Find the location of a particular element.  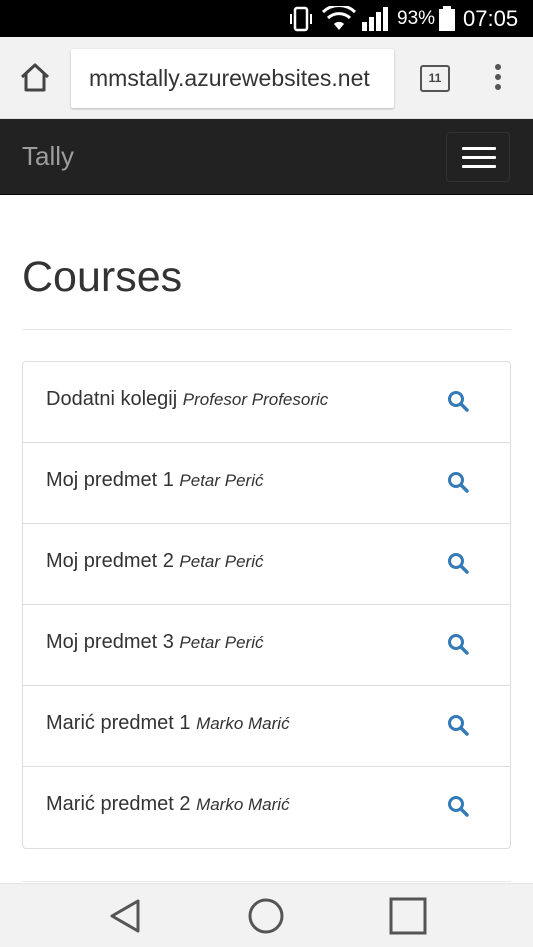

tabs-icon: 11 is located at coordinates (435, 78).